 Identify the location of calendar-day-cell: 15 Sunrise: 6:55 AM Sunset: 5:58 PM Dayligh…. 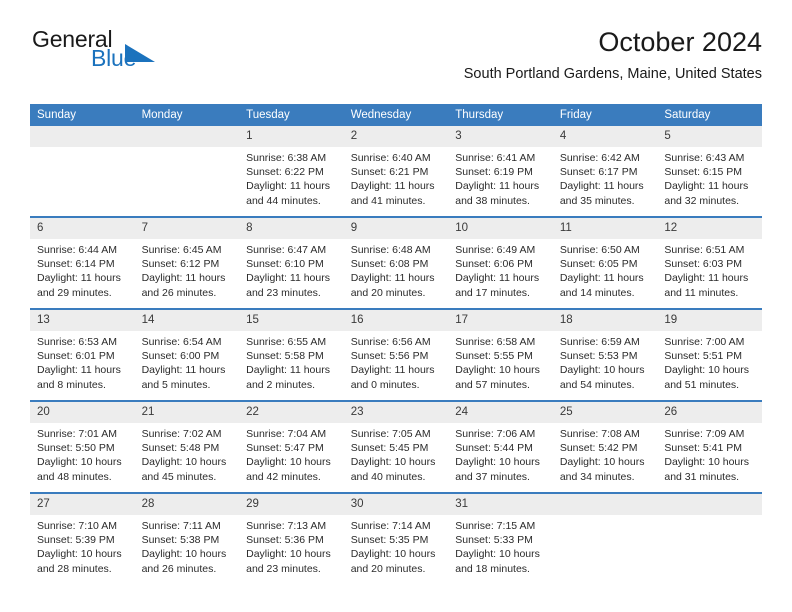
(291, 354).